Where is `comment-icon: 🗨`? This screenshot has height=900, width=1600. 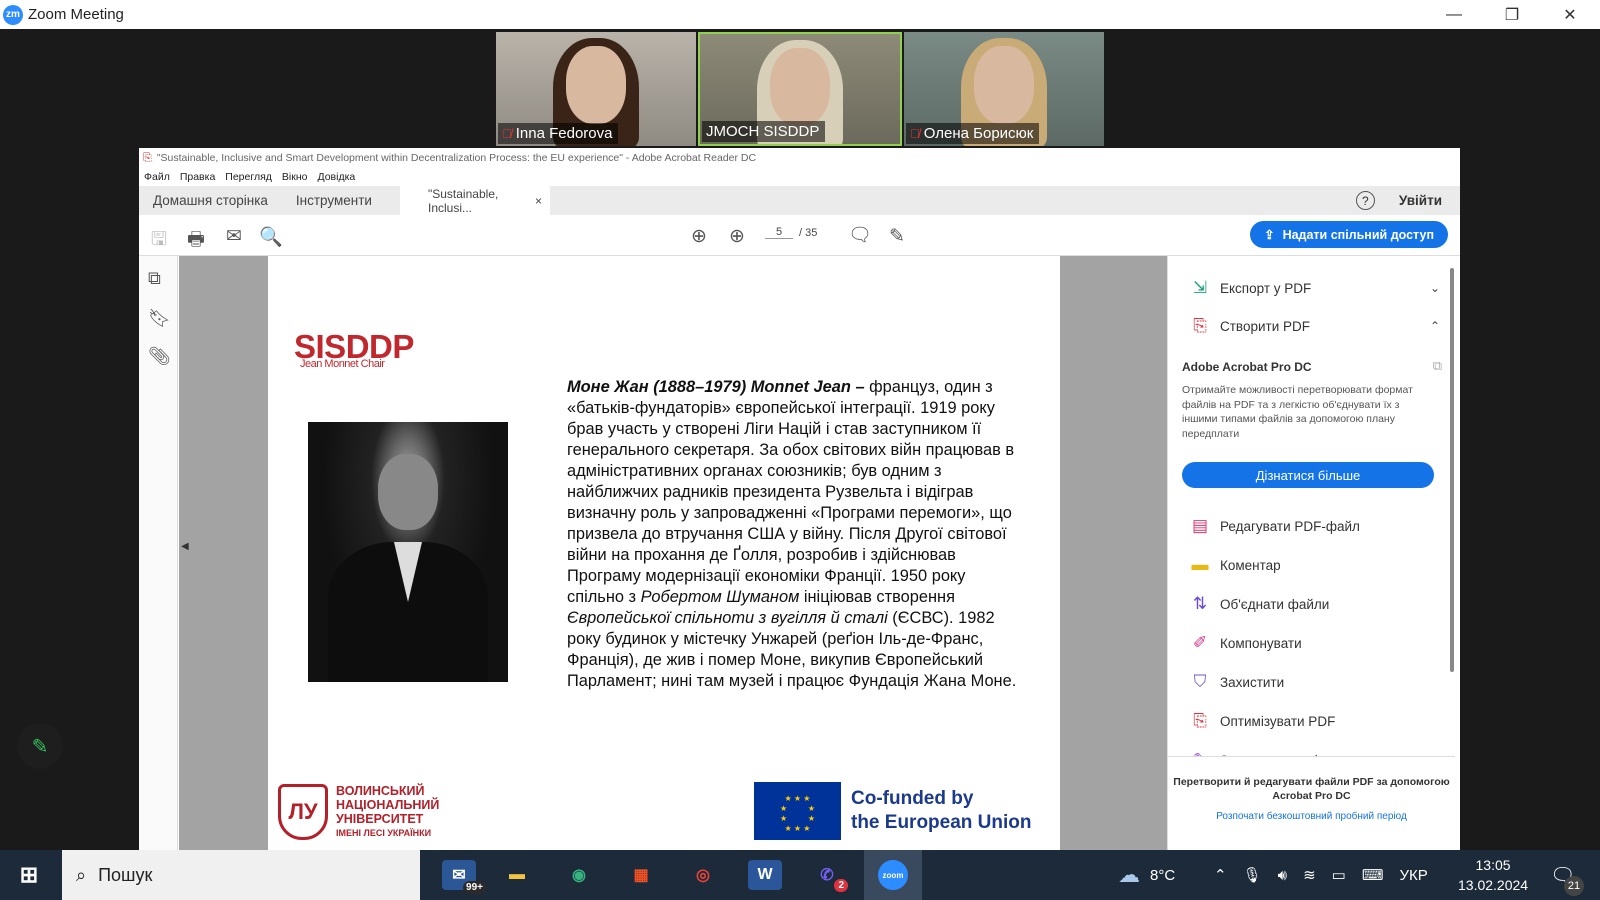
comment-icon: 🗨 is located at coordinates (860, 235).